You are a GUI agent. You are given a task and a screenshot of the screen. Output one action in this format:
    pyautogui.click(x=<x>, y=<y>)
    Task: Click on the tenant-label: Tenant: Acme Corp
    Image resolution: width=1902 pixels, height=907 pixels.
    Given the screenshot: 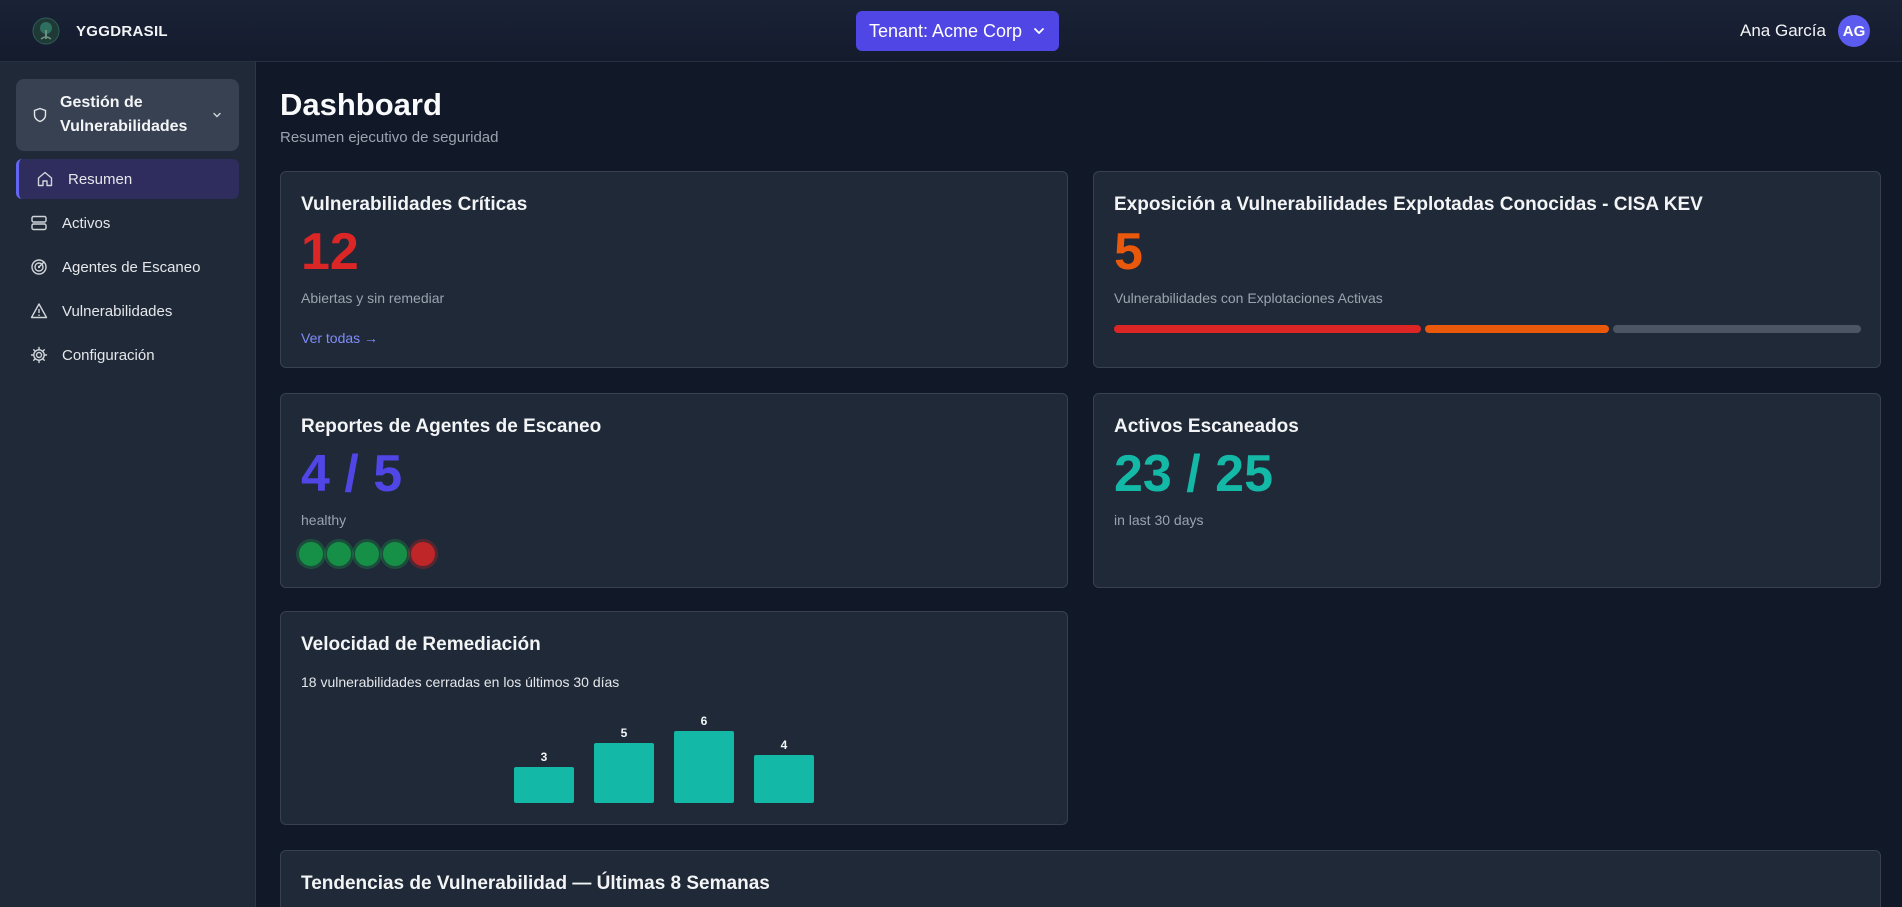 What is the action you would take?
    pyautogui.click(x=945, y=30)
    